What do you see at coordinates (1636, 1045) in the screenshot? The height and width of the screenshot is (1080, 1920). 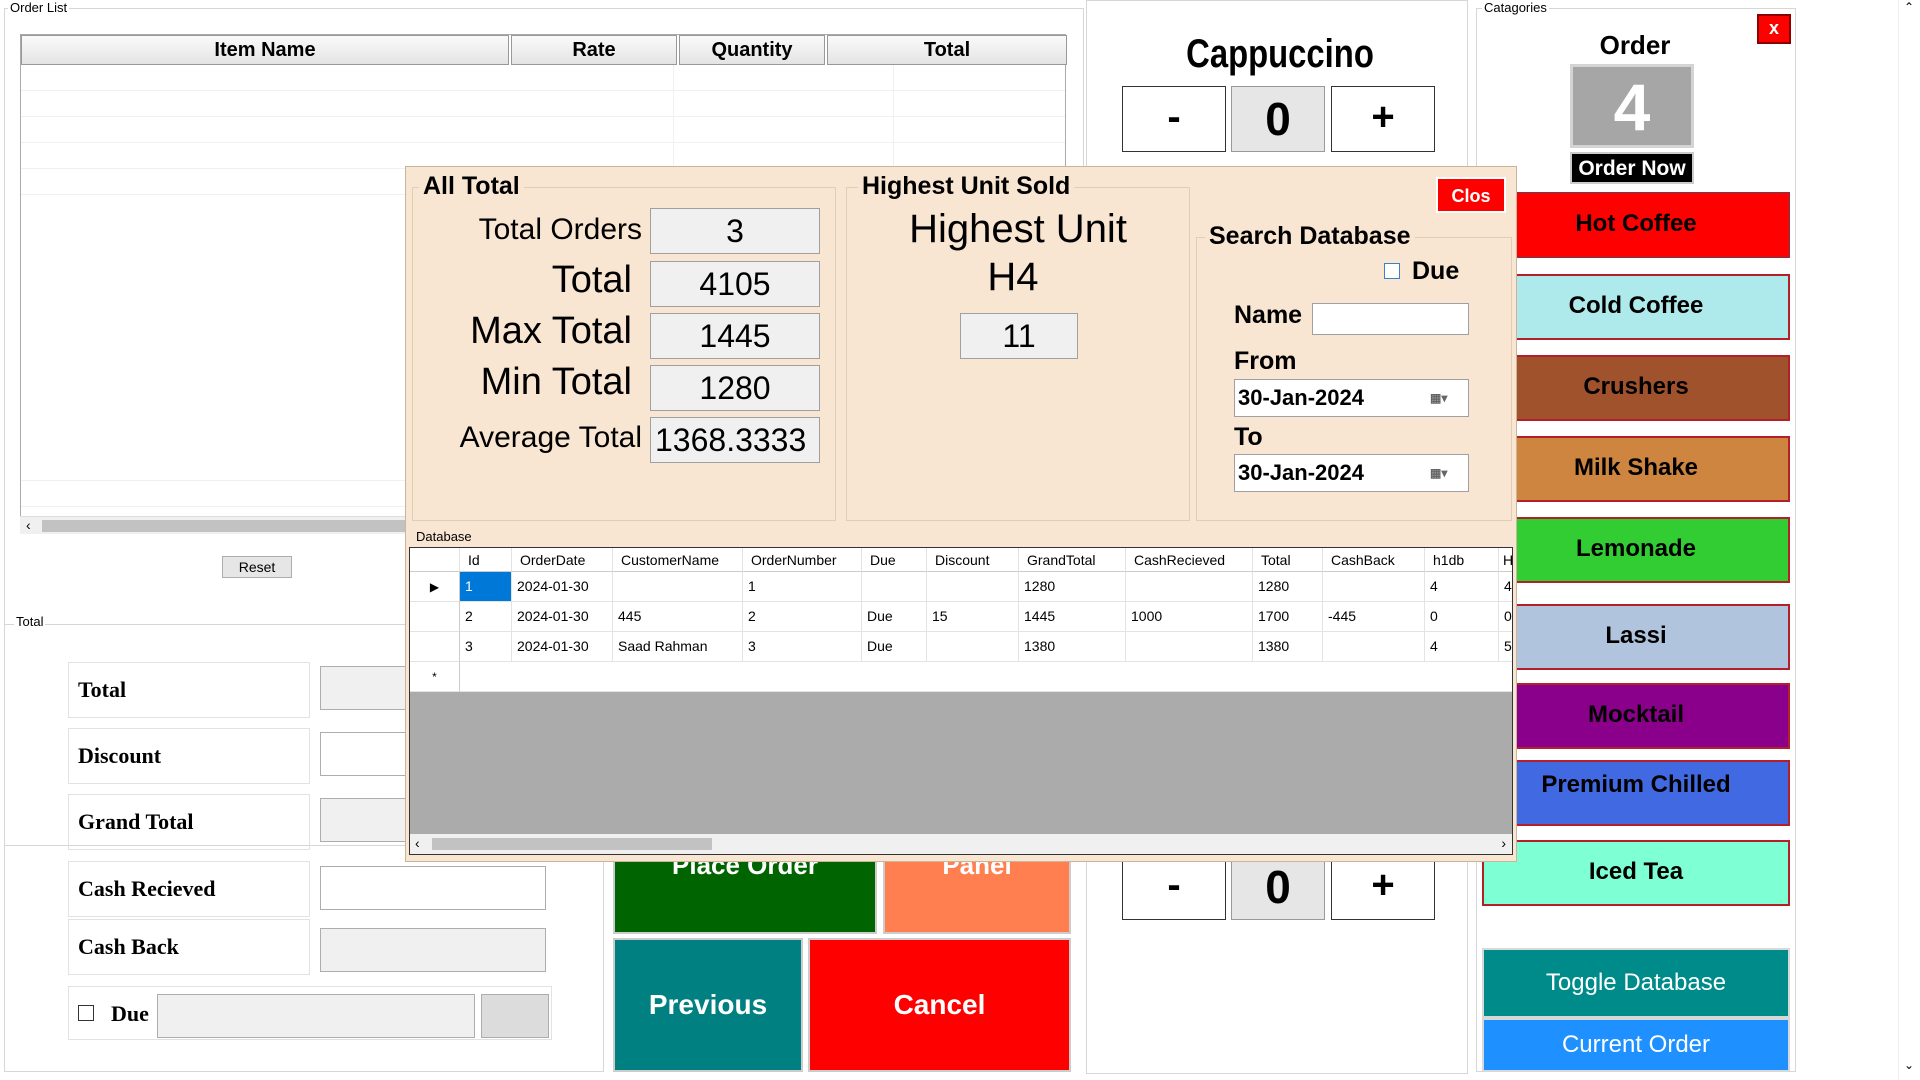 I see `current-order-button: Current Order` at bounding box center [1636, 1045].